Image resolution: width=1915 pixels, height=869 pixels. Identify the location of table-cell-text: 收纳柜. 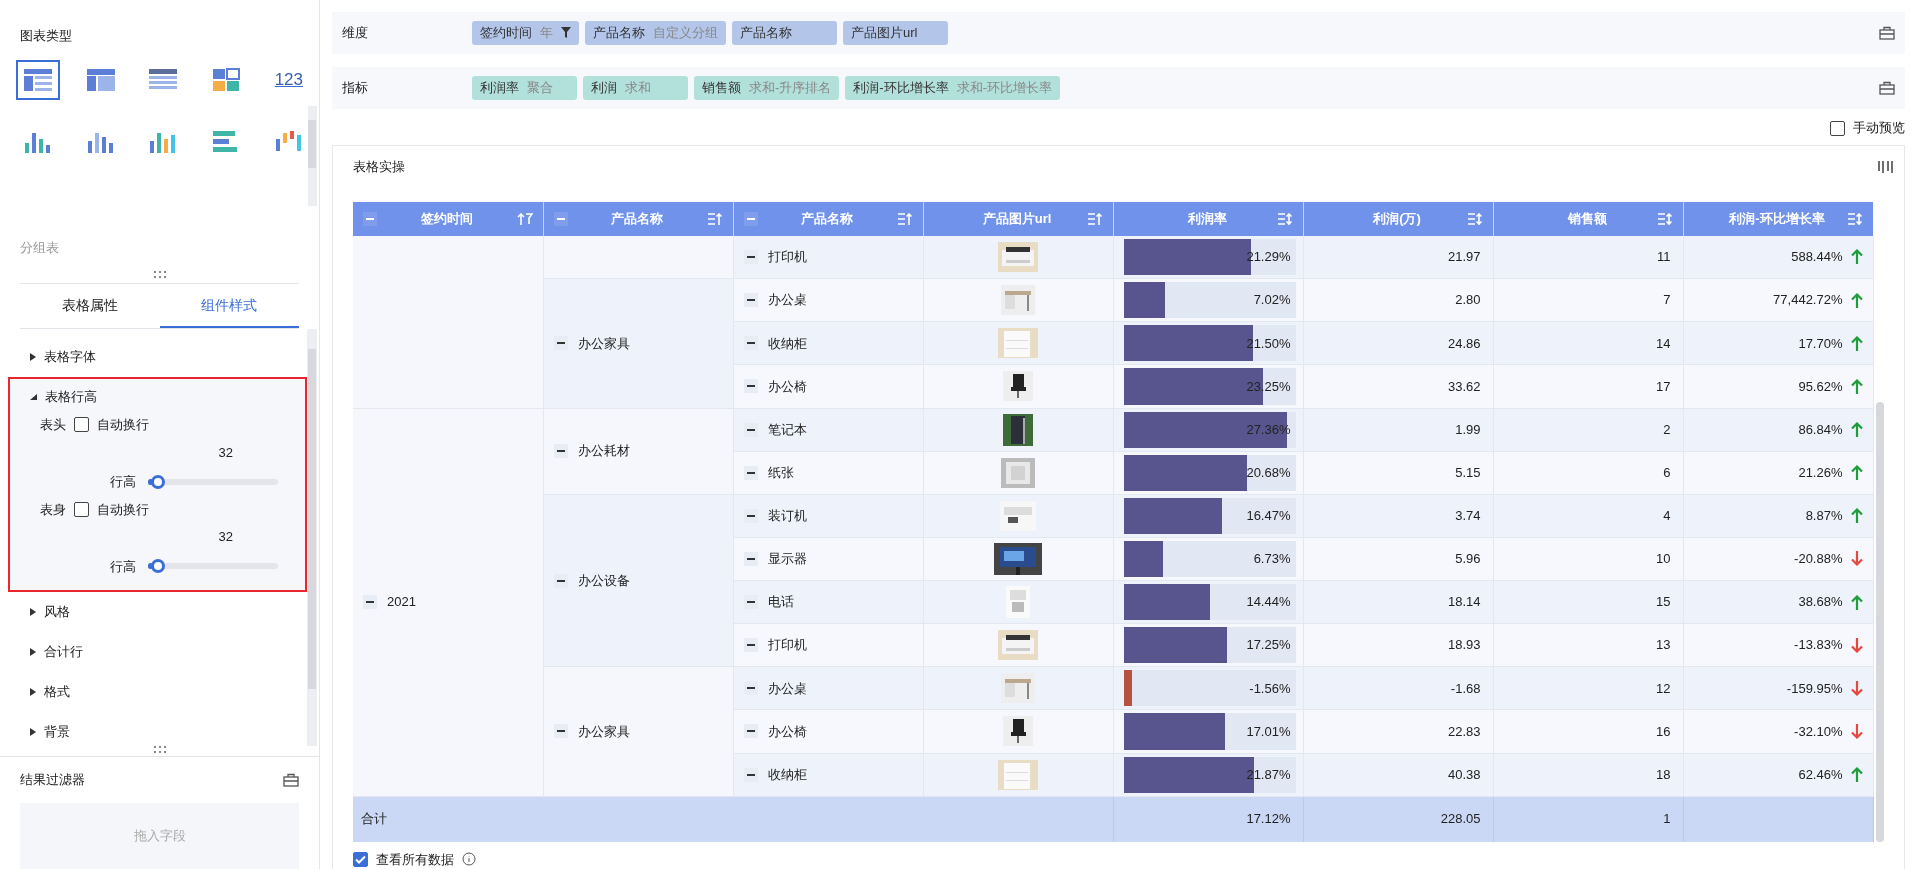
(787, 774).